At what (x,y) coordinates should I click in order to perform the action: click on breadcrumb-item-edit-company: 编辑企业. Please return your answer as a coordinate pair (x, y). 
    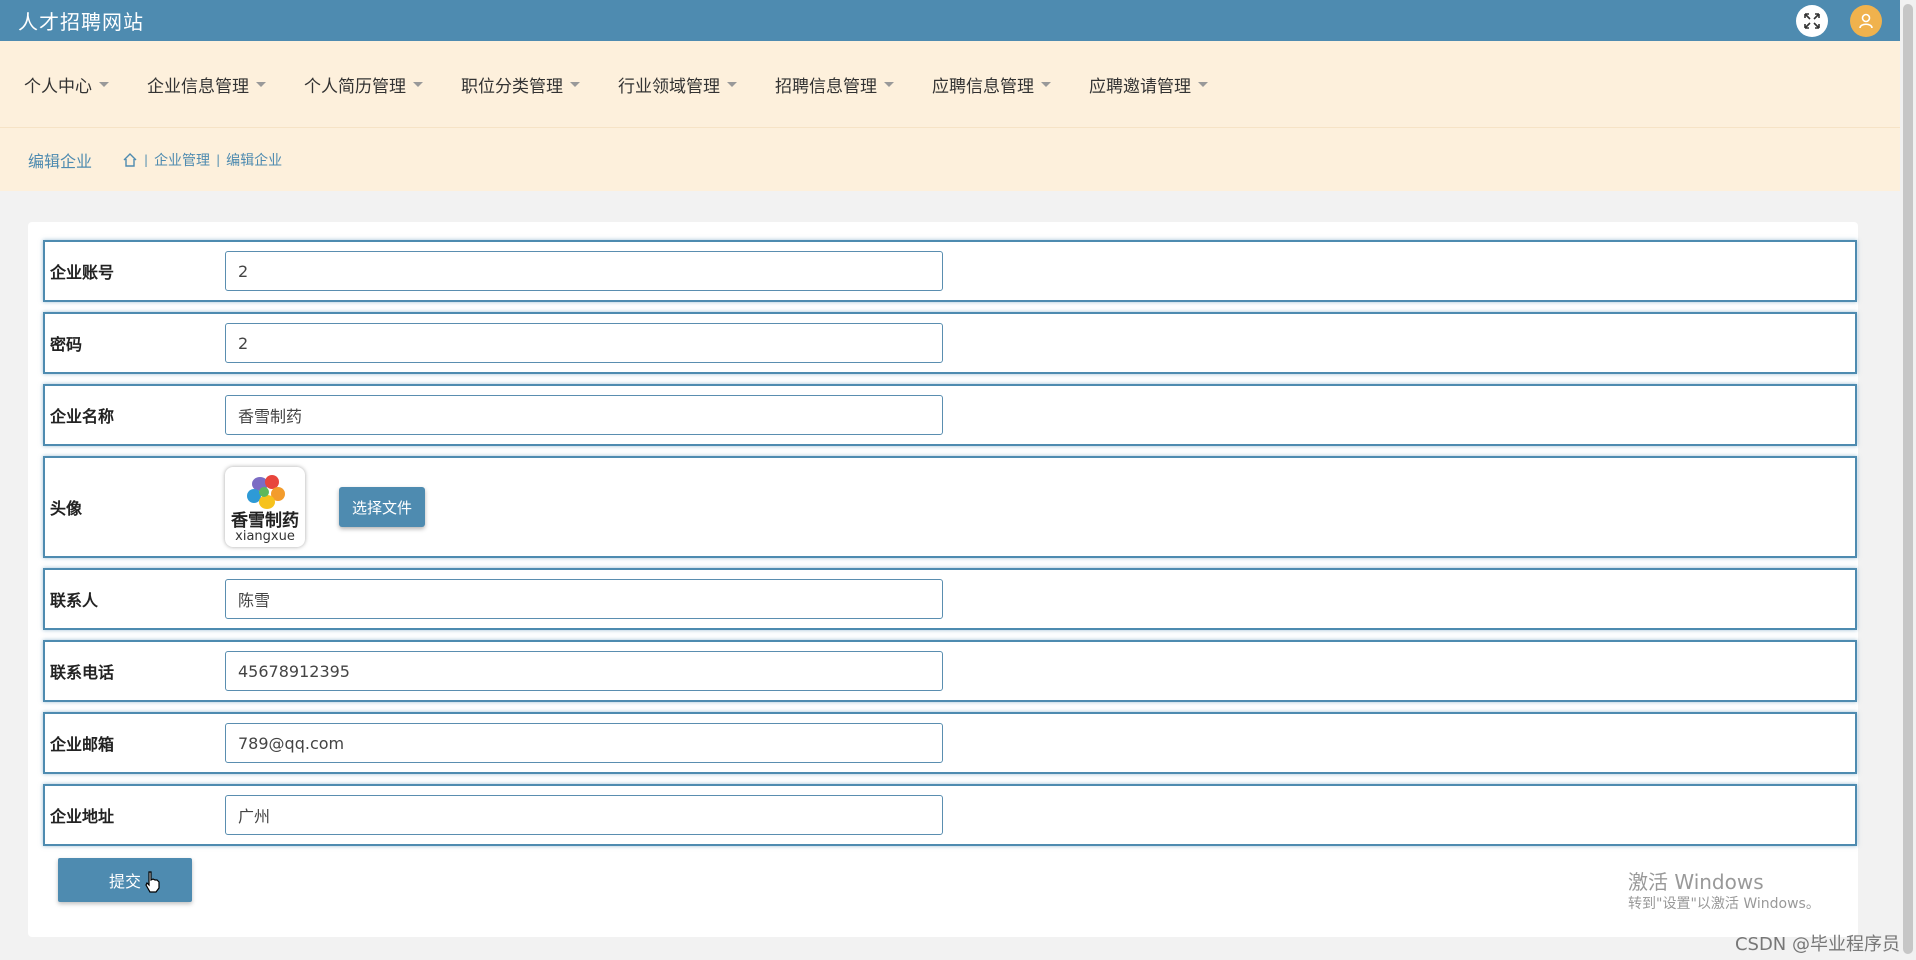
    Looking at the image, I should click on (254, 160).